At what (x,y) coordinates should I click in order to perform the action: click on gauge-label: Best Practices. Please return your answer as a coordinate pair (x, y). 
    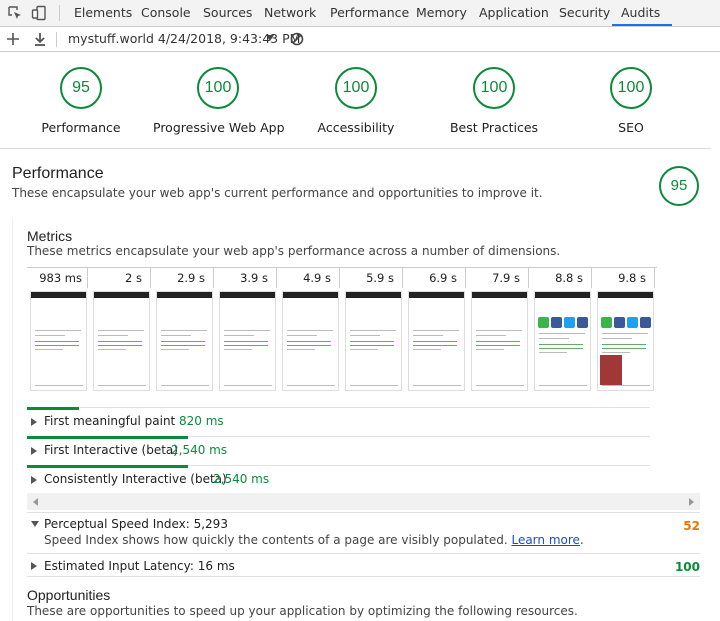
    Looking at the image, I should click on (494, 127).